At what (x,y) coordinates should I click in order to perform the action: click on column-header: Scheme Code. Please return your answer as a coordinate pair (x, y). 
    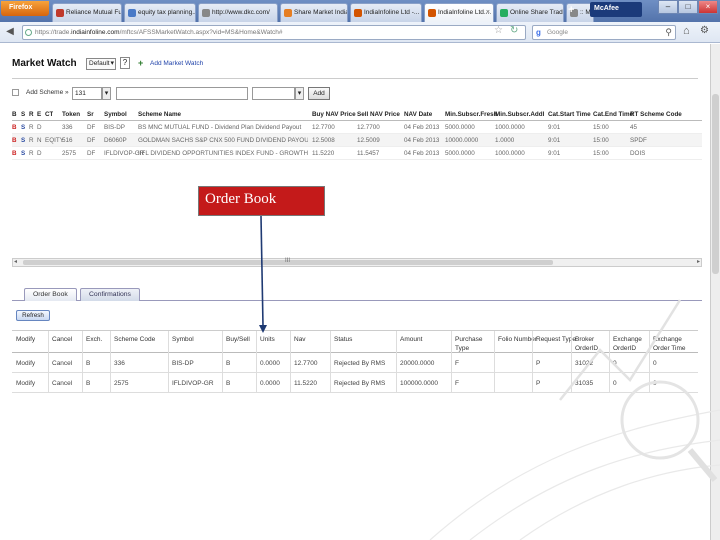
    Looking at the image, I should click on (135, 339).